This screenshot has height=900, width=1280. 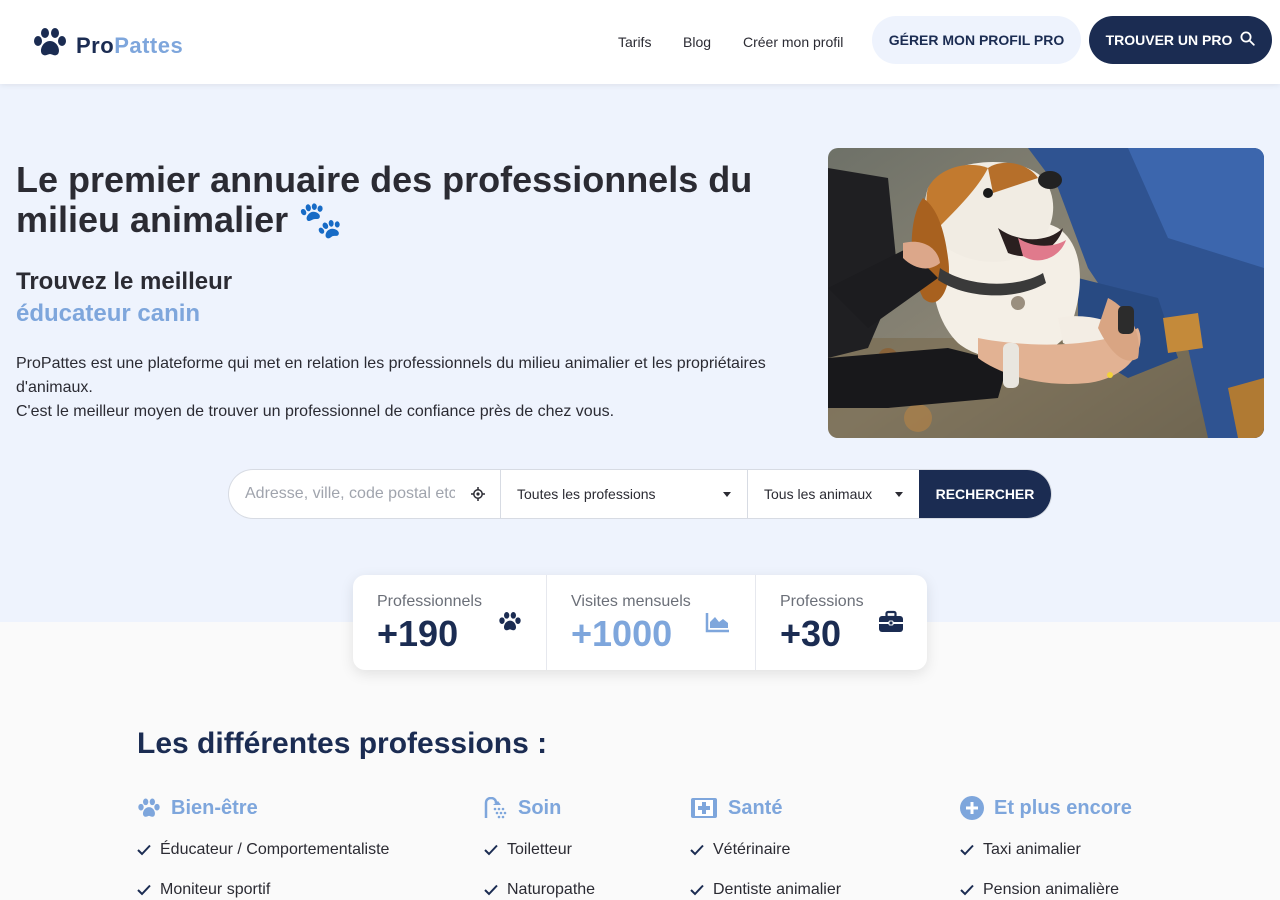 I want to click on search-submit-button: RECHERCHER, so click(x=985, y=494).